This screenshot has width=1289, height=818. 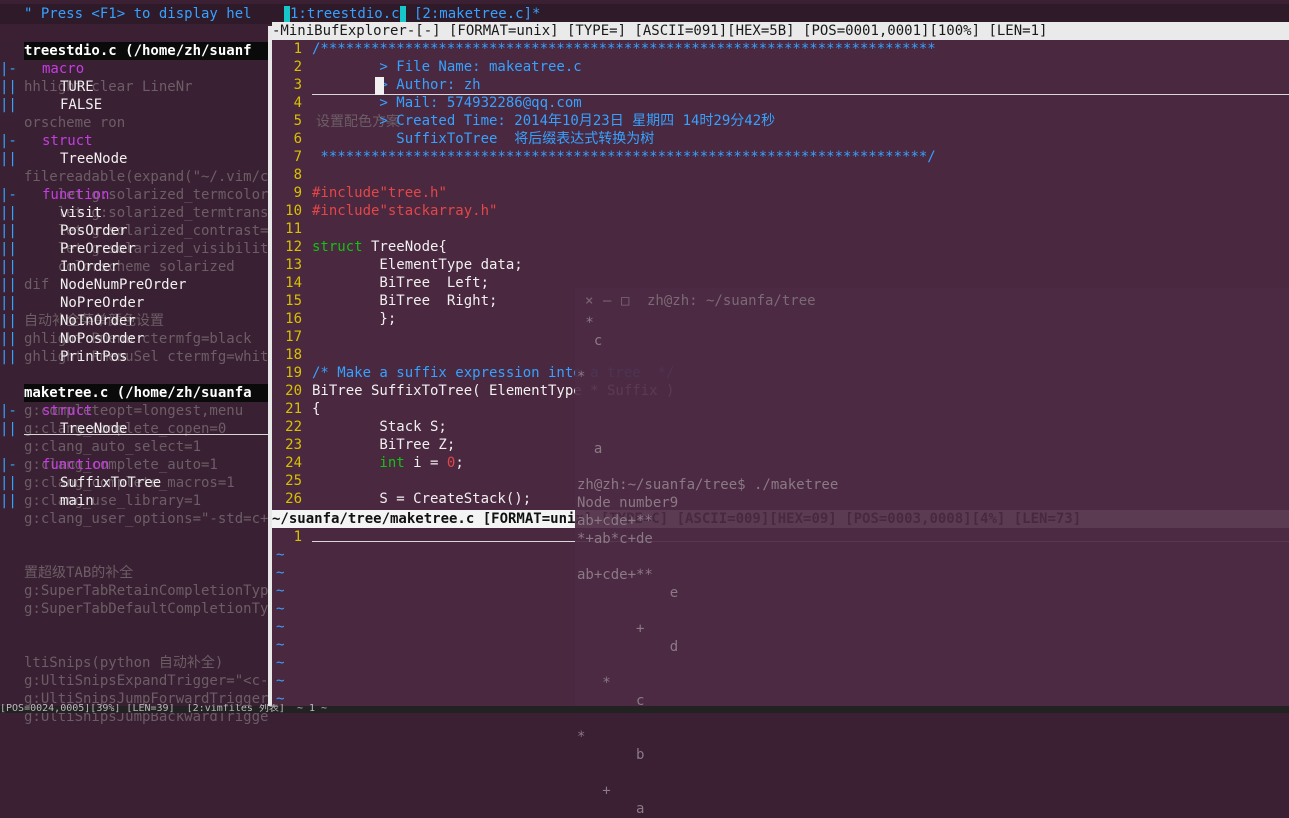 What do you see at coordinates (138, 14) in the screenshot?
I see `help-hint: " Press <F1> to display hel` at bounding box center [138, 14].